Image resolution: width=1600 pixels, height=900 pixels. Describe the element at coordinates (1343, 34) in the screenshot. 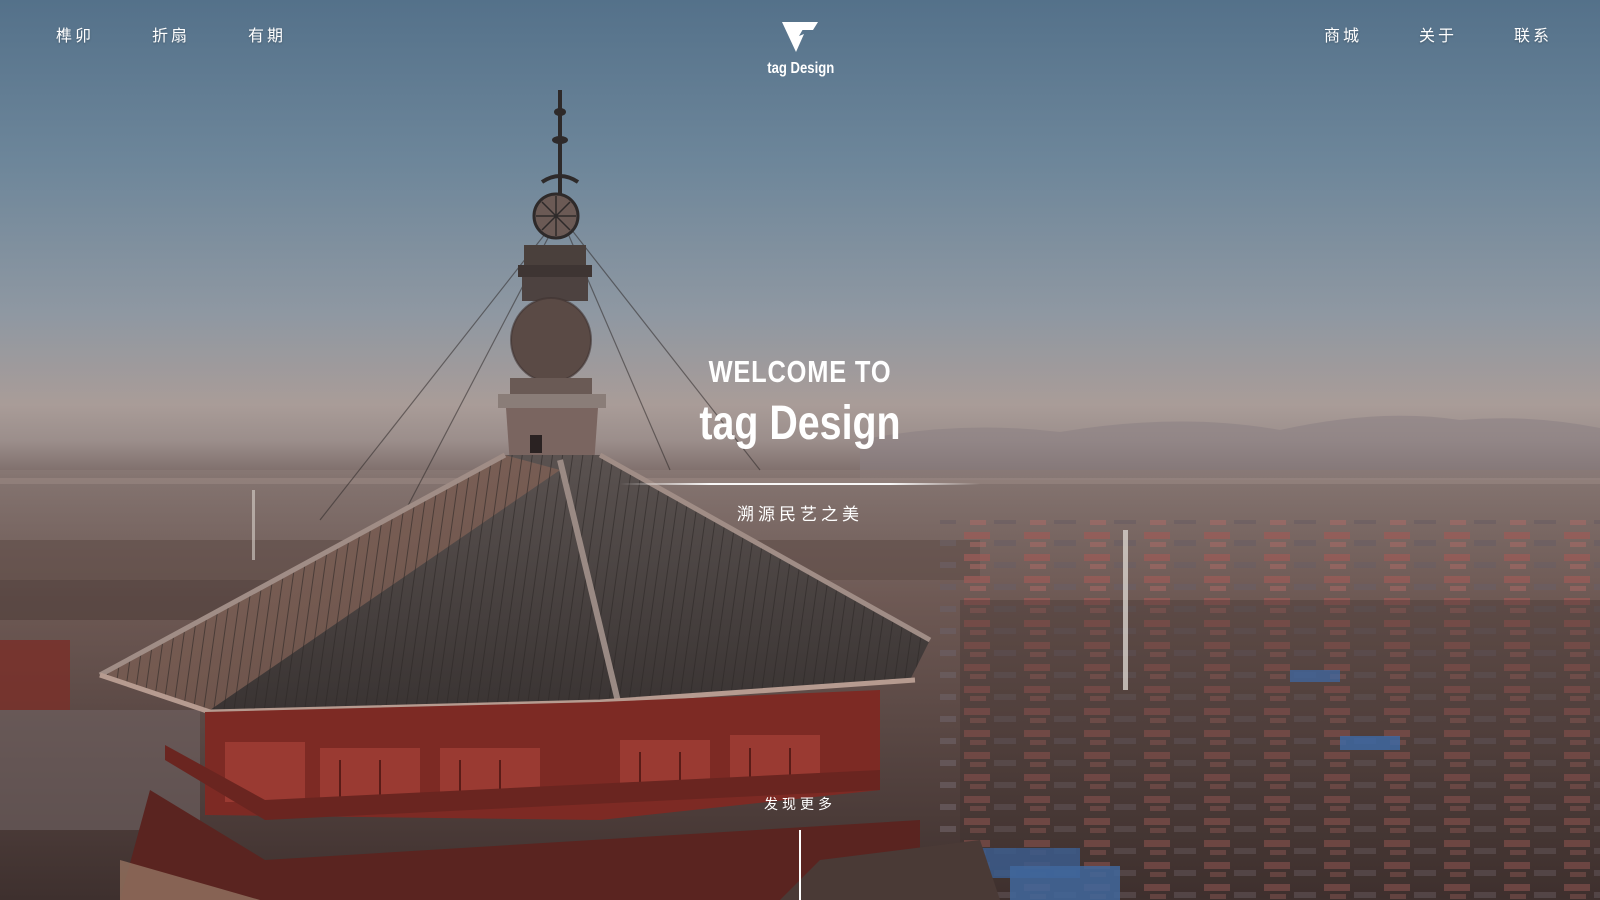

I see `nav-item-shop: 商城` at that location.